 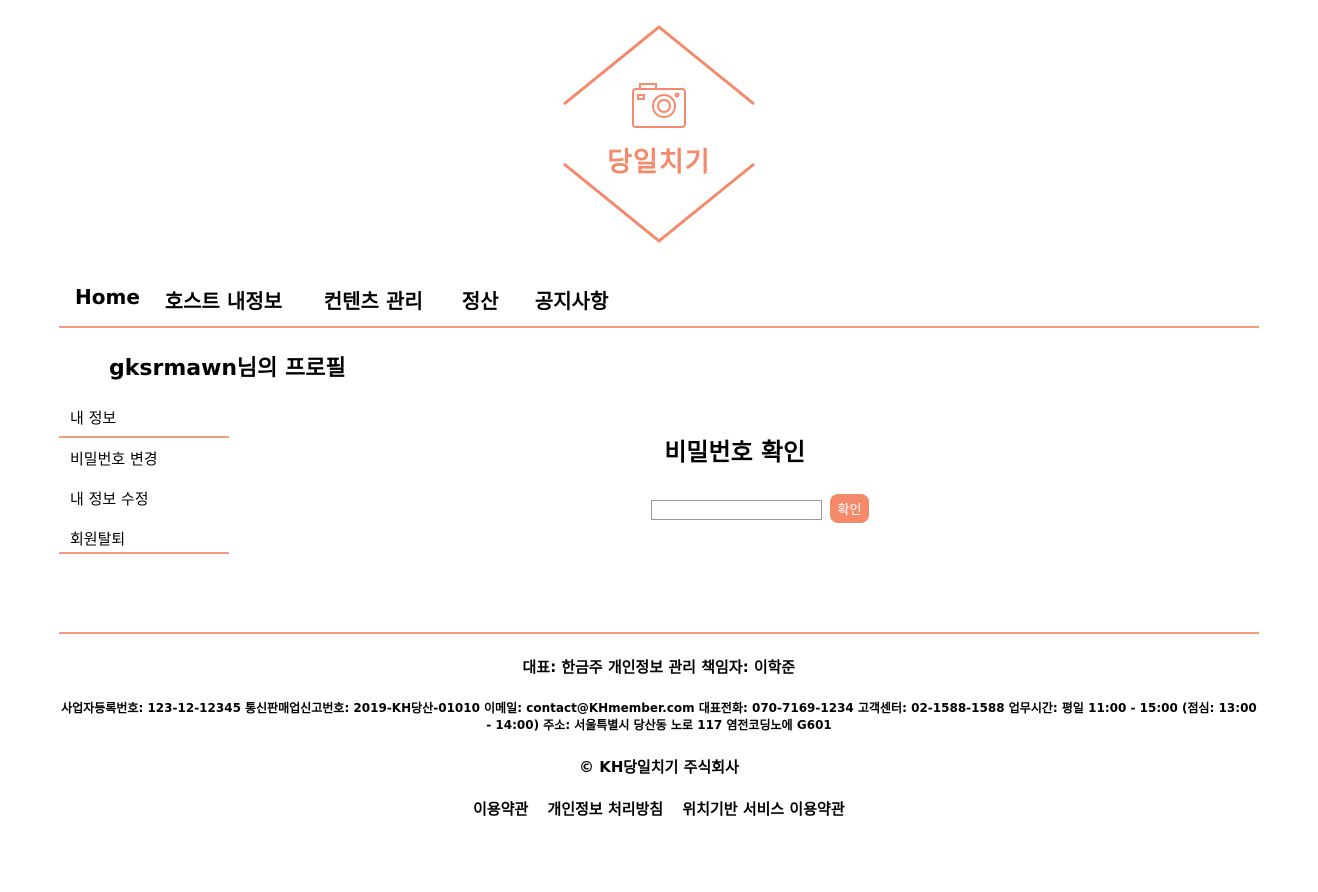 What do you see at coordinates (107, 297) in the screenshot?
I see `nav-home: Home` at bounding box center [107, 297].